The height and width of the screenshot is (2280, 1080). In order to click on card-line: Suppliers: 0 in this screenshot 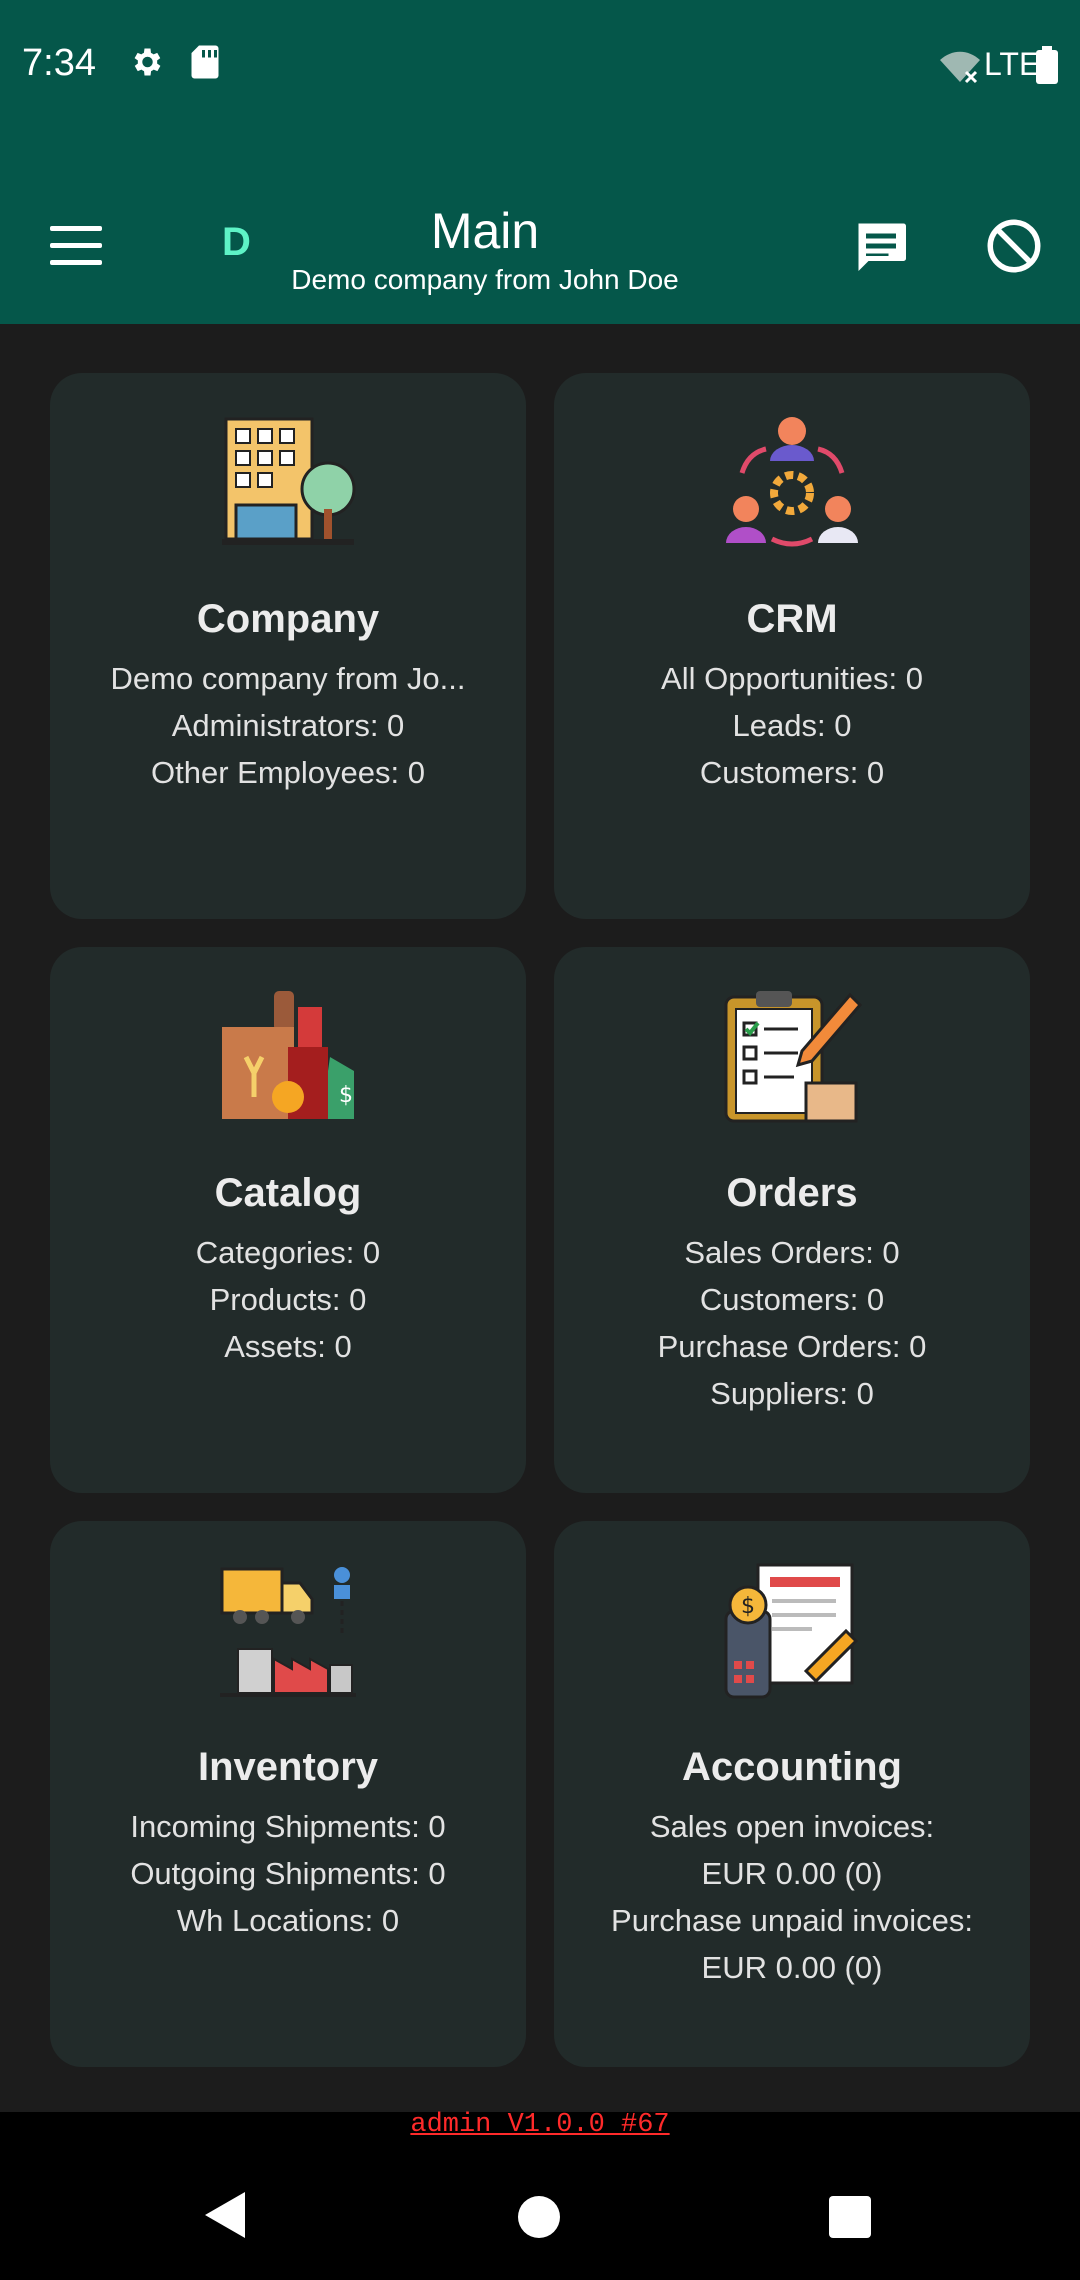, I will do `click(792, 1393)`.